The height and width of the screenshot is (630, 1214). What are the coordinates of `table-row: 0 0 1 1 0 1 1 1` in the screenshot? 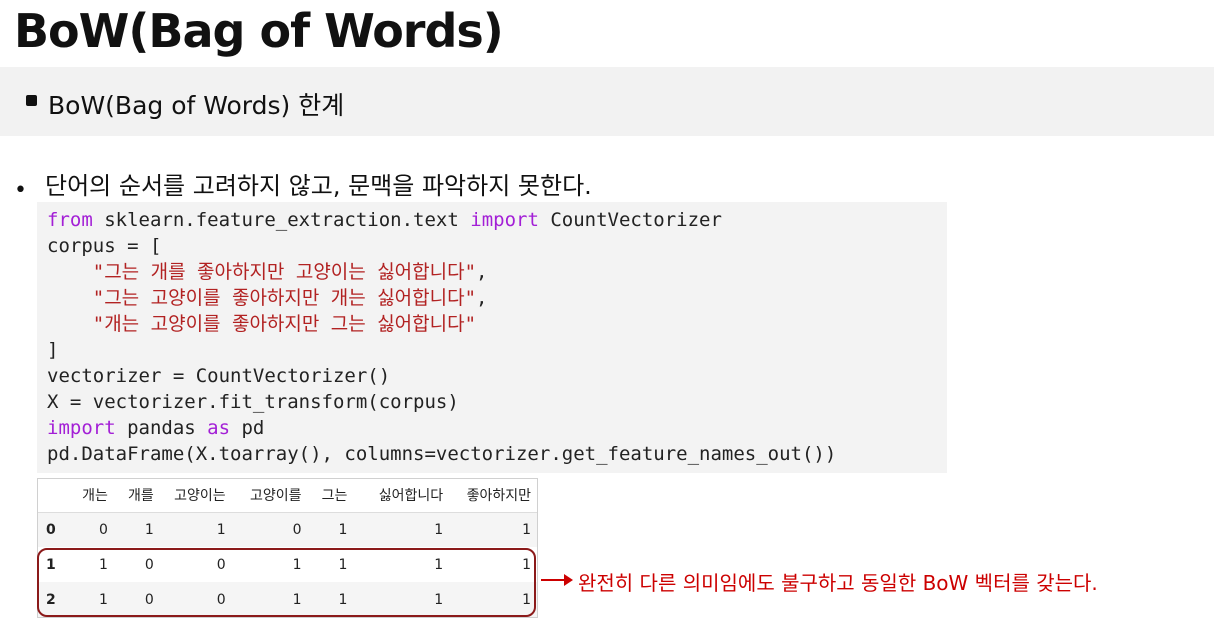 It's located at (287, 529).